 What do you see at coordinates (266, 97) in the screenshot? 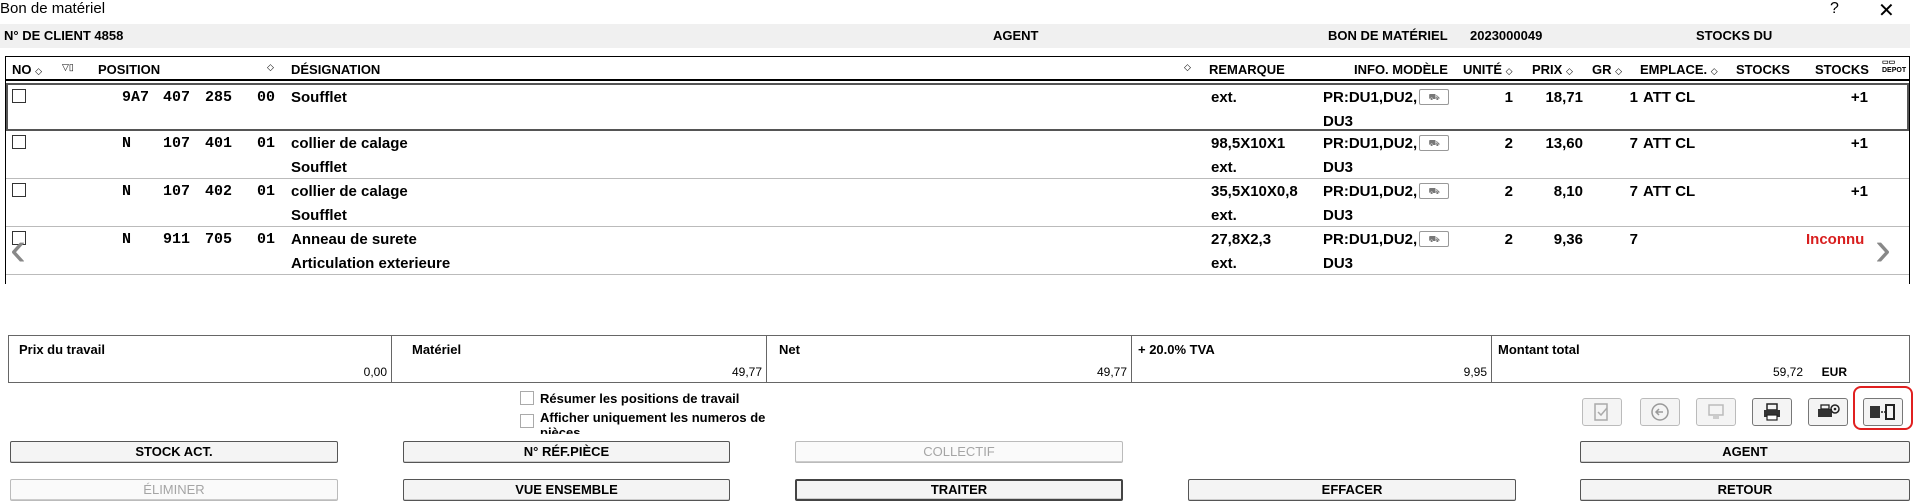
I see `position-part: 00` at bounding box center [266, 97].